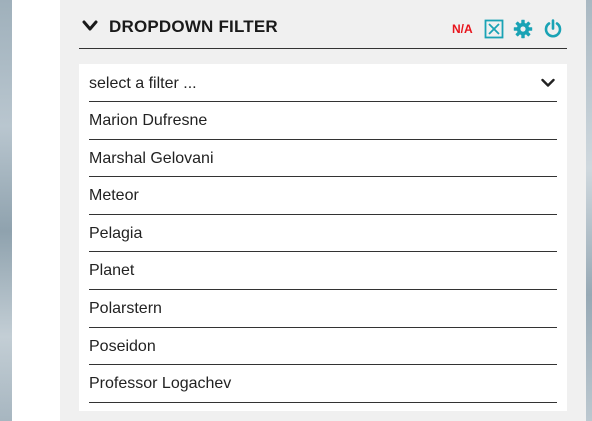 The height and width of the screenshot is (421, 592). Describe the element at coordinates (553, 29) in the screenshot. I see `power-icon` at that location.